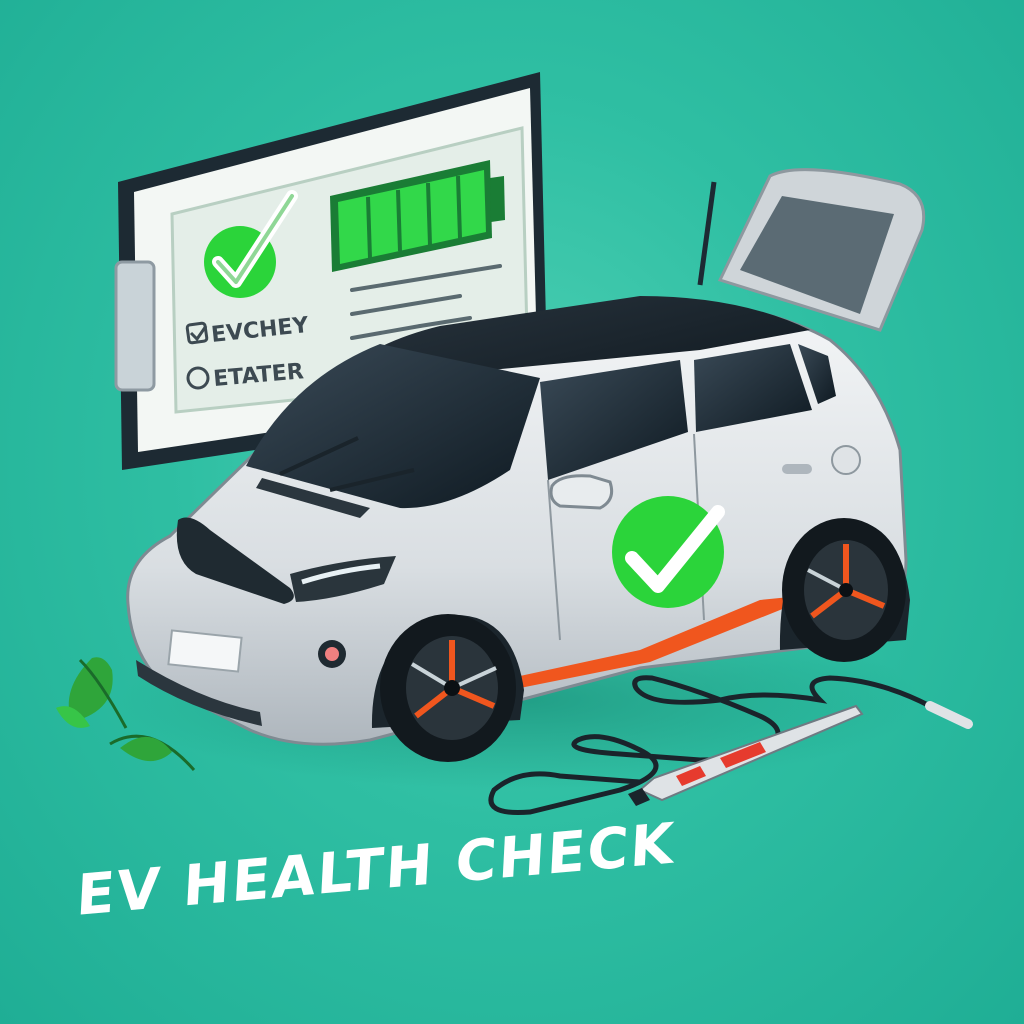  Describe the element at coordinates (448, 688) in the screenshot. I see `front-wheel` at that location.